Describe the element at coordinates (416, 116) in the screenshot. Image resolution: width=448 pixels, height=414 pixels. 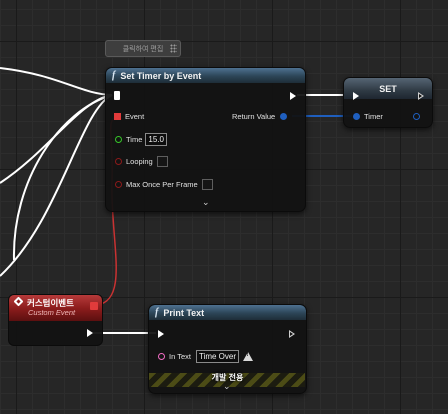
I see `timer-output-pin` at that location.